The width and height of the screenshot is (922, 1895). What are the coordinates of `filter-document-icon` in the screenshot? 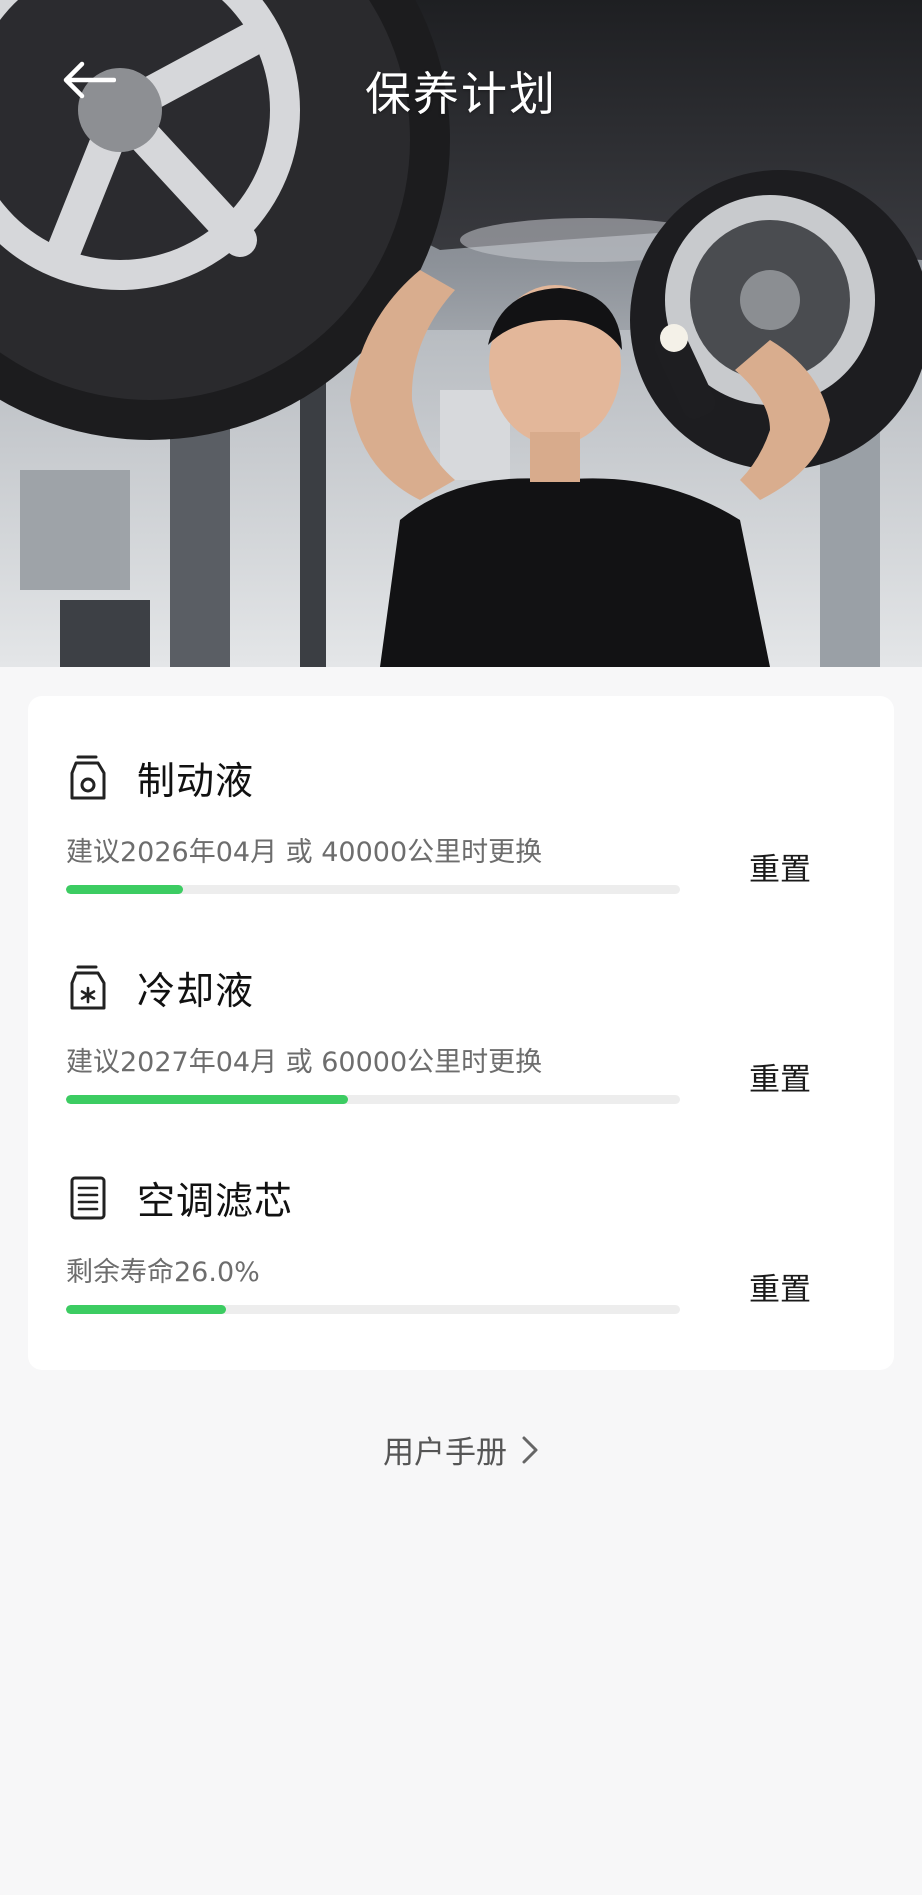 It's located at (88, 1198).